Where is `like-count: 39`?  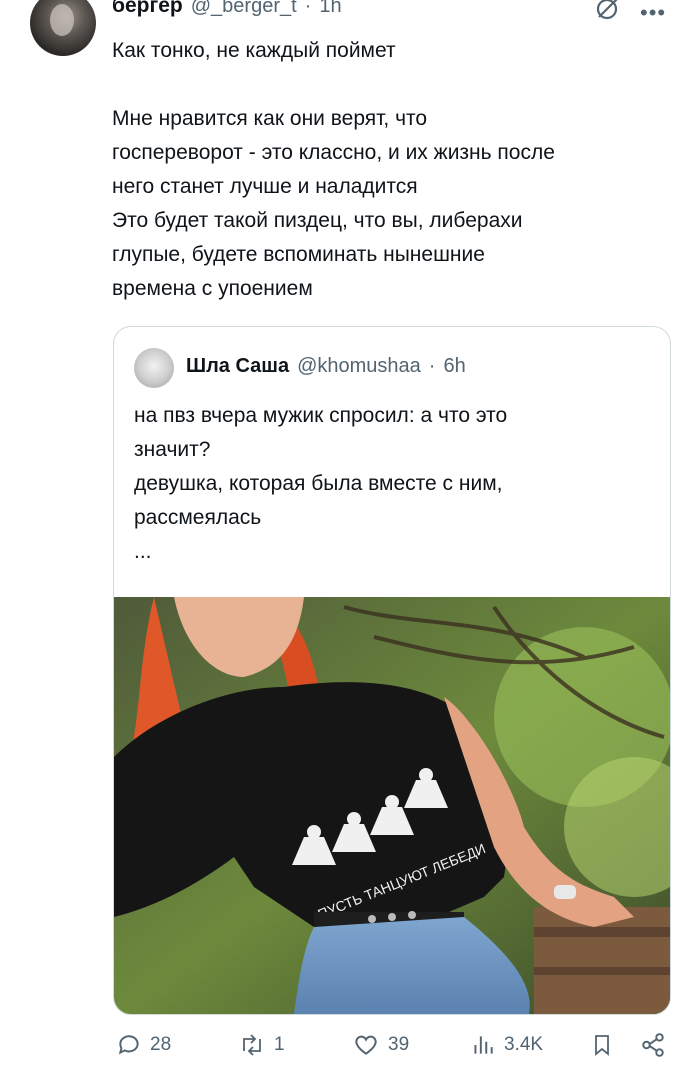
like-count: 39 is located at coordinates (399, 1044).